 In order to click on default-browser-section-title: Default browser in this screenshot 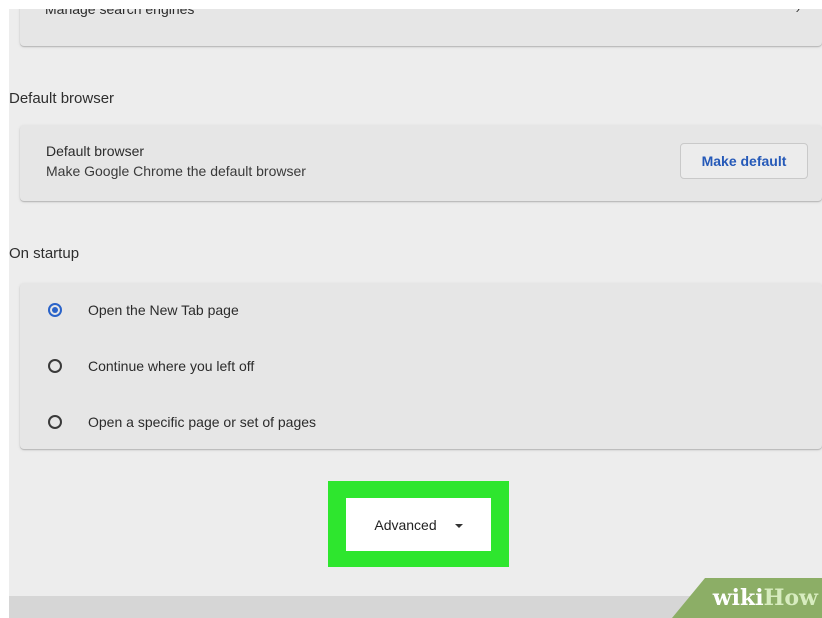, I will do `click(62, 98)`.